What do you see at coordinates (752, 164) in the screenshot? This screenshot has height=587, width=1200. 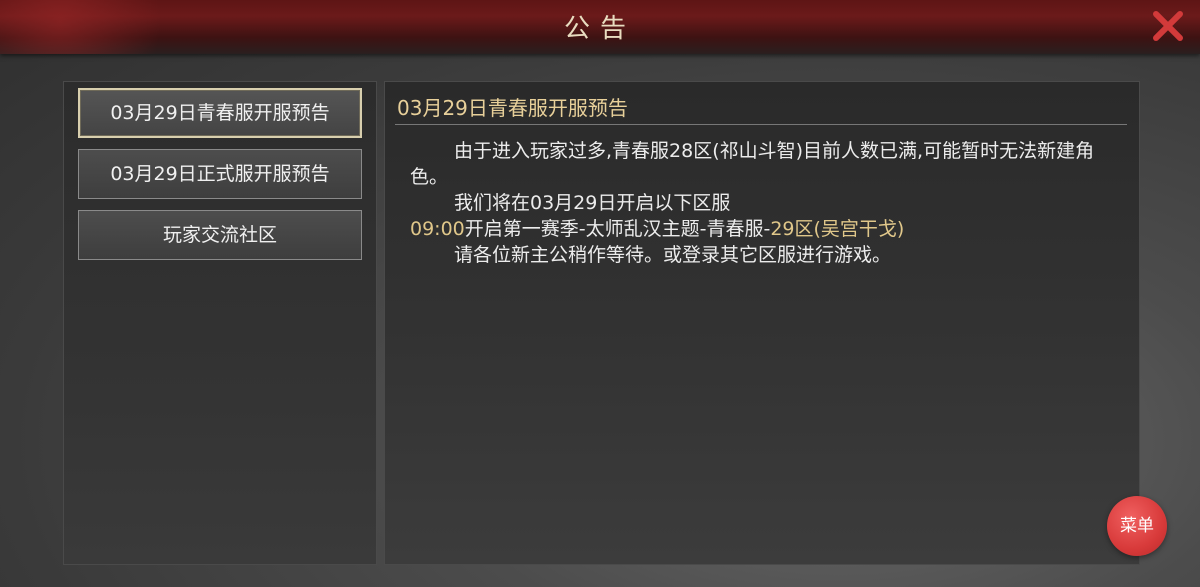 I see `content-paragraph-server-full: 由于进入玩家过多,青春服28区(祁山斗智)目前人数已满,可能暂时无法新建角色。` at bounding box center [752, 164].